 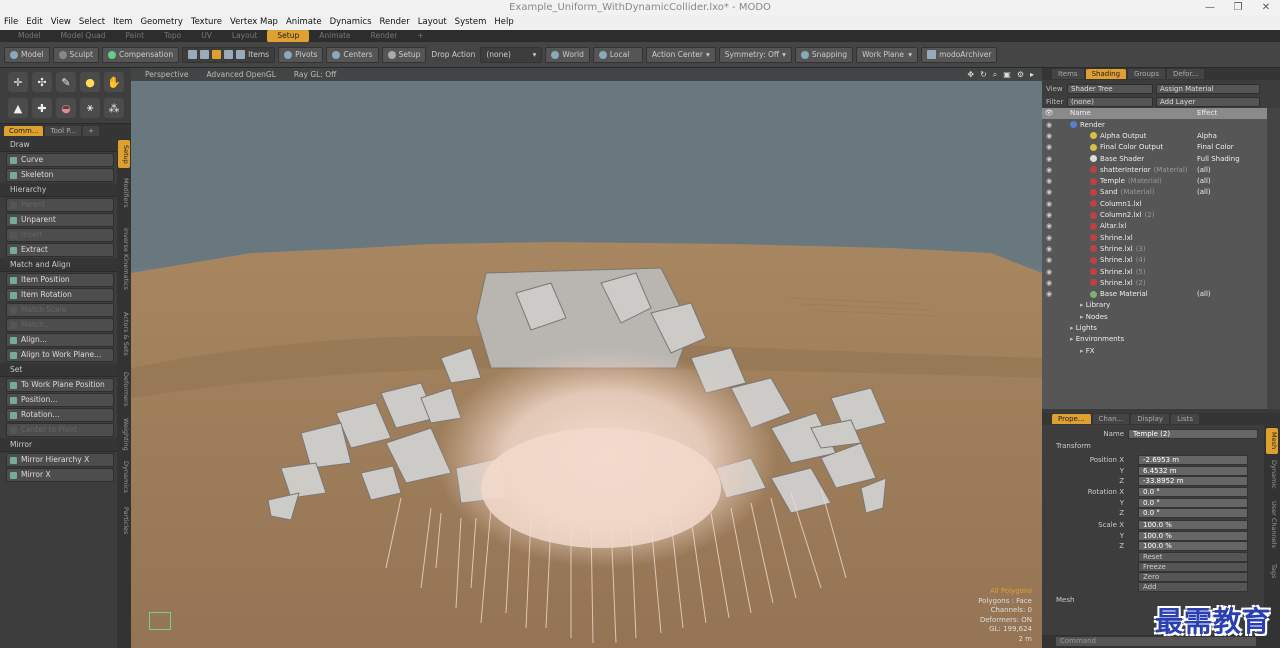 What do you see at coordinates (42, 82) in the screenshot?
I see `joint-icon: ✣` at bounding box center [42, 82].